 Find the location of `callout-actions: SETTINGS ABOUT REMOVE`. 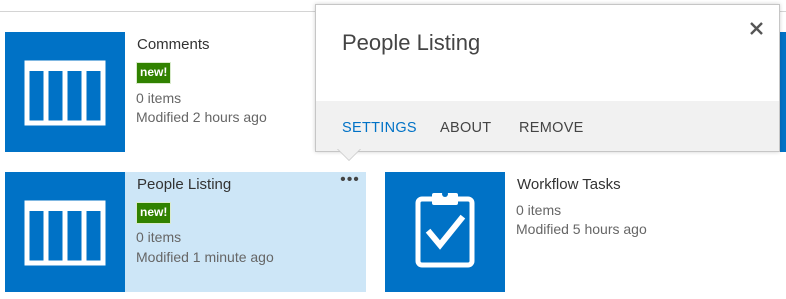

callout-actions: SETTINGS ABOUT REMOVE is located at coordinates (547, 126).